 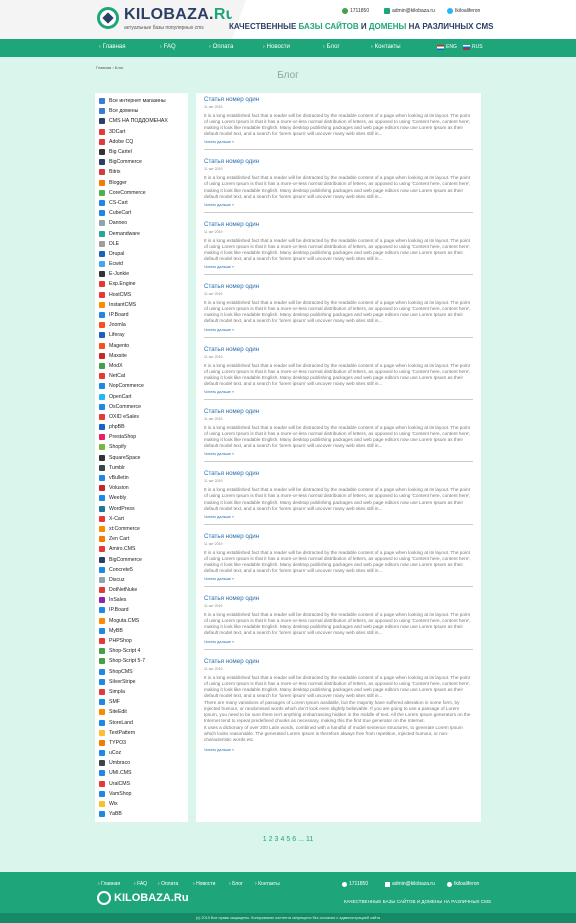 I want to click on sidebar-item: NopCommerce, so click(x=143, y=386).